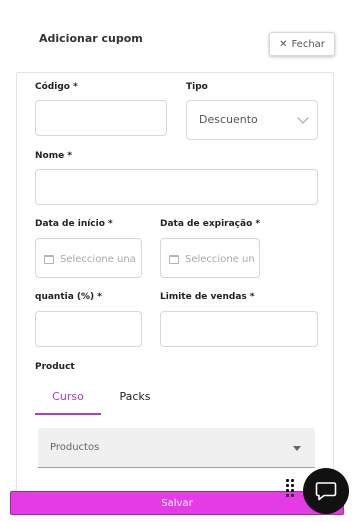 The height and width of the screenshot is (522, 359). I want to click on products-select: Productos, so click(176, 448).